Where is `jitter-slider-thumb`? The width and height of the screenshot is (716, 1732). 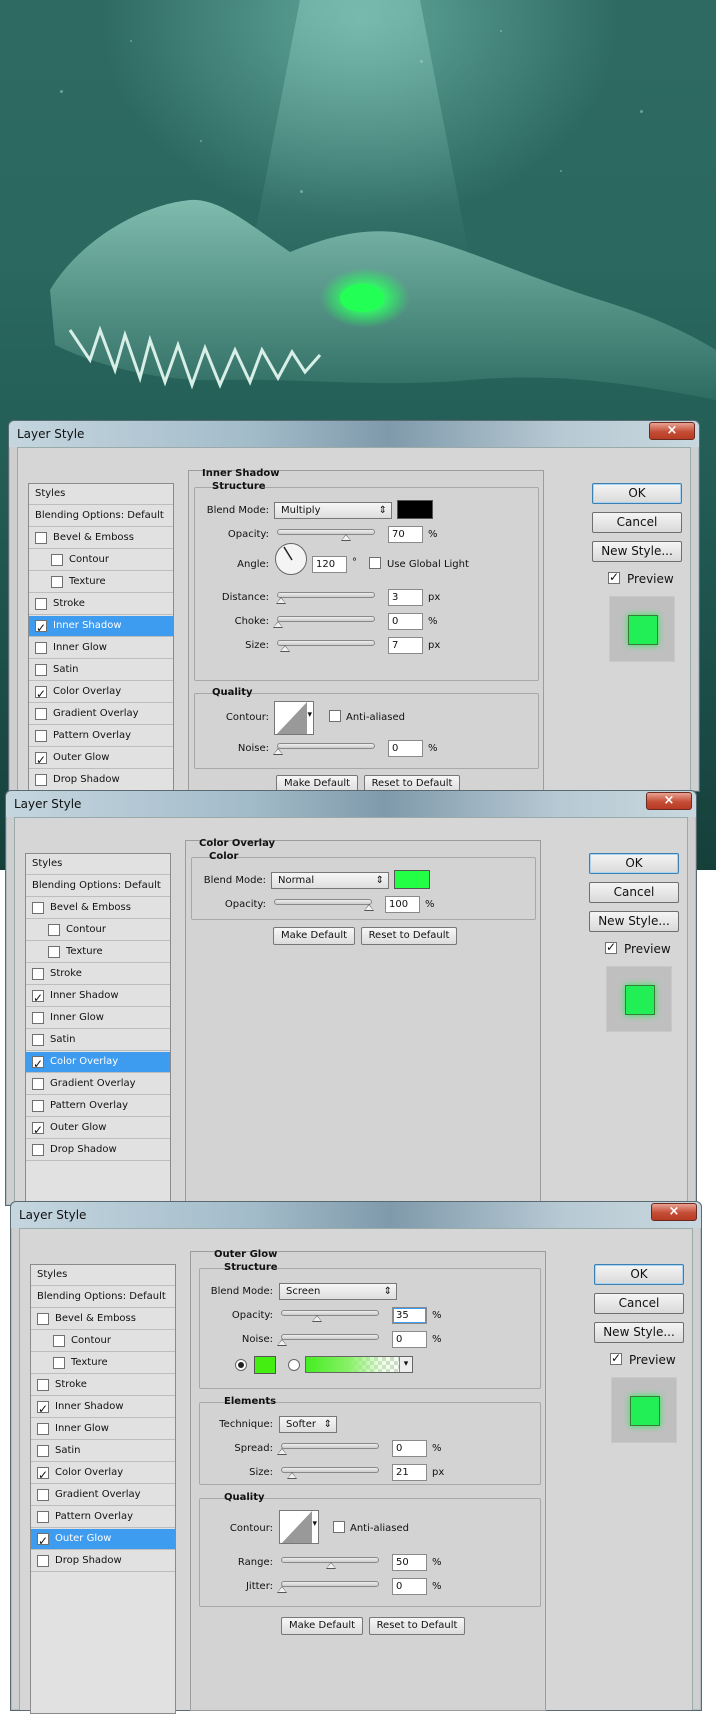 jitter-slider-thumb is located at coordinates (282, 1589).